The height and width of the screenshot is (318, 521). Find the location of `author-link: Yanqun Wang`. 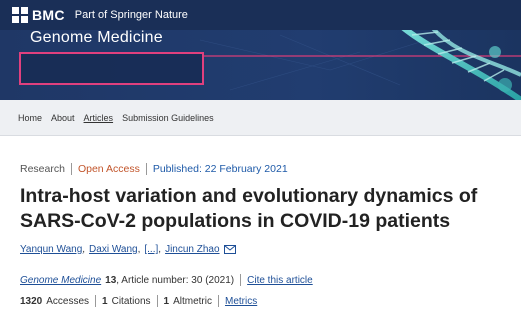

author-link: Yanqun Wang is located at coordinates (51, 249).